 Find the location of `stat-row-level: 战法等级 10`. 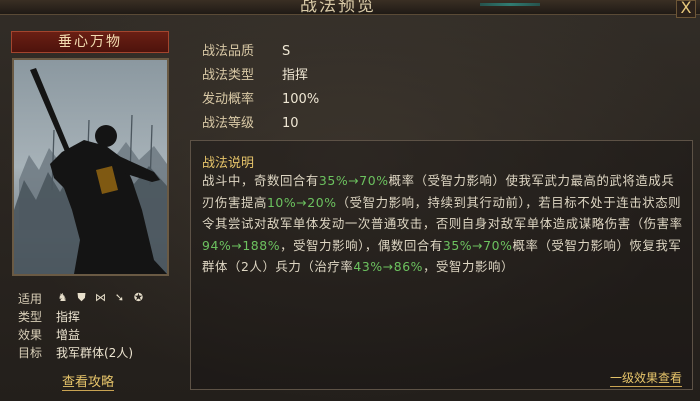

stat-row-level: 战法等级 10 is located at coordinates (250, 121).